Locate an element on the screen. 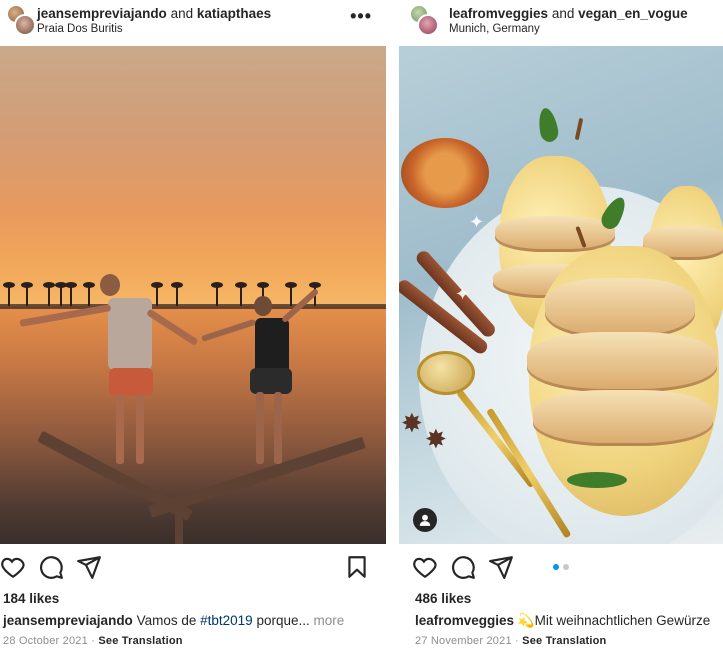 The height and width of the screenshot is (648, 723). caption-text: Vamos de is located at coordinates (166, 620).